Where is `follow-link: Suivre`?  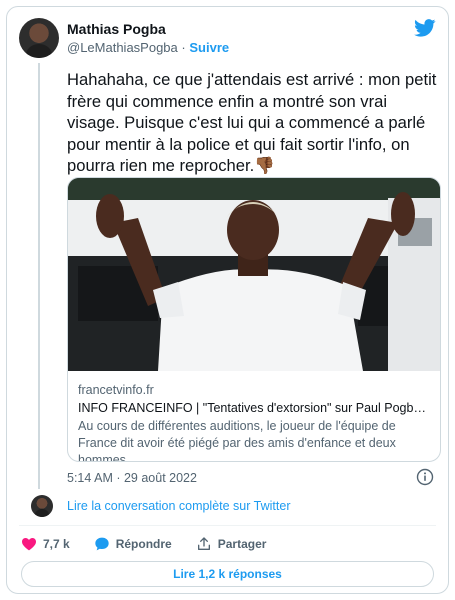
follow-link: Suivre is located at coordinates (209, 47).